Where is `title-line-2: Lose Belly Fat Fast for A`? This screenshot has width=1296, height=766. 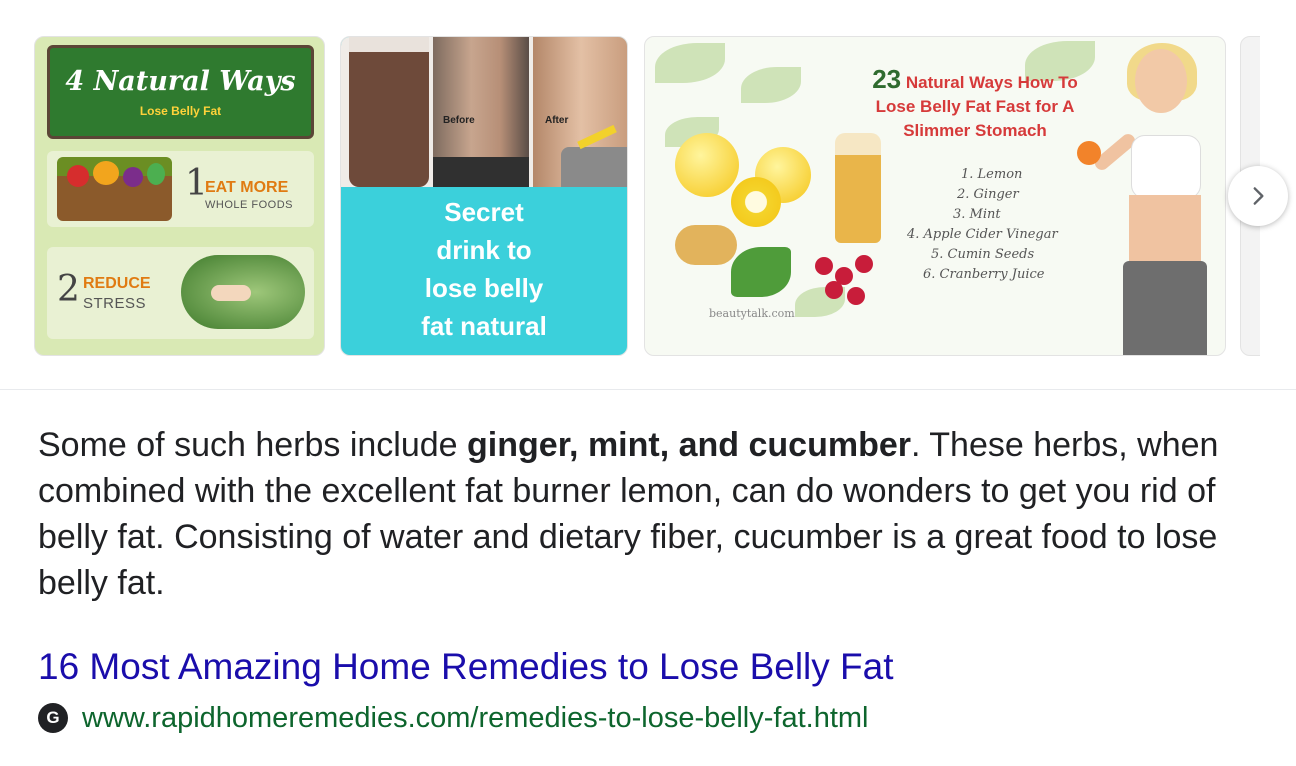
title-line-2: Lose Belly Fat Fast for A is located at coordinates (975, 106).